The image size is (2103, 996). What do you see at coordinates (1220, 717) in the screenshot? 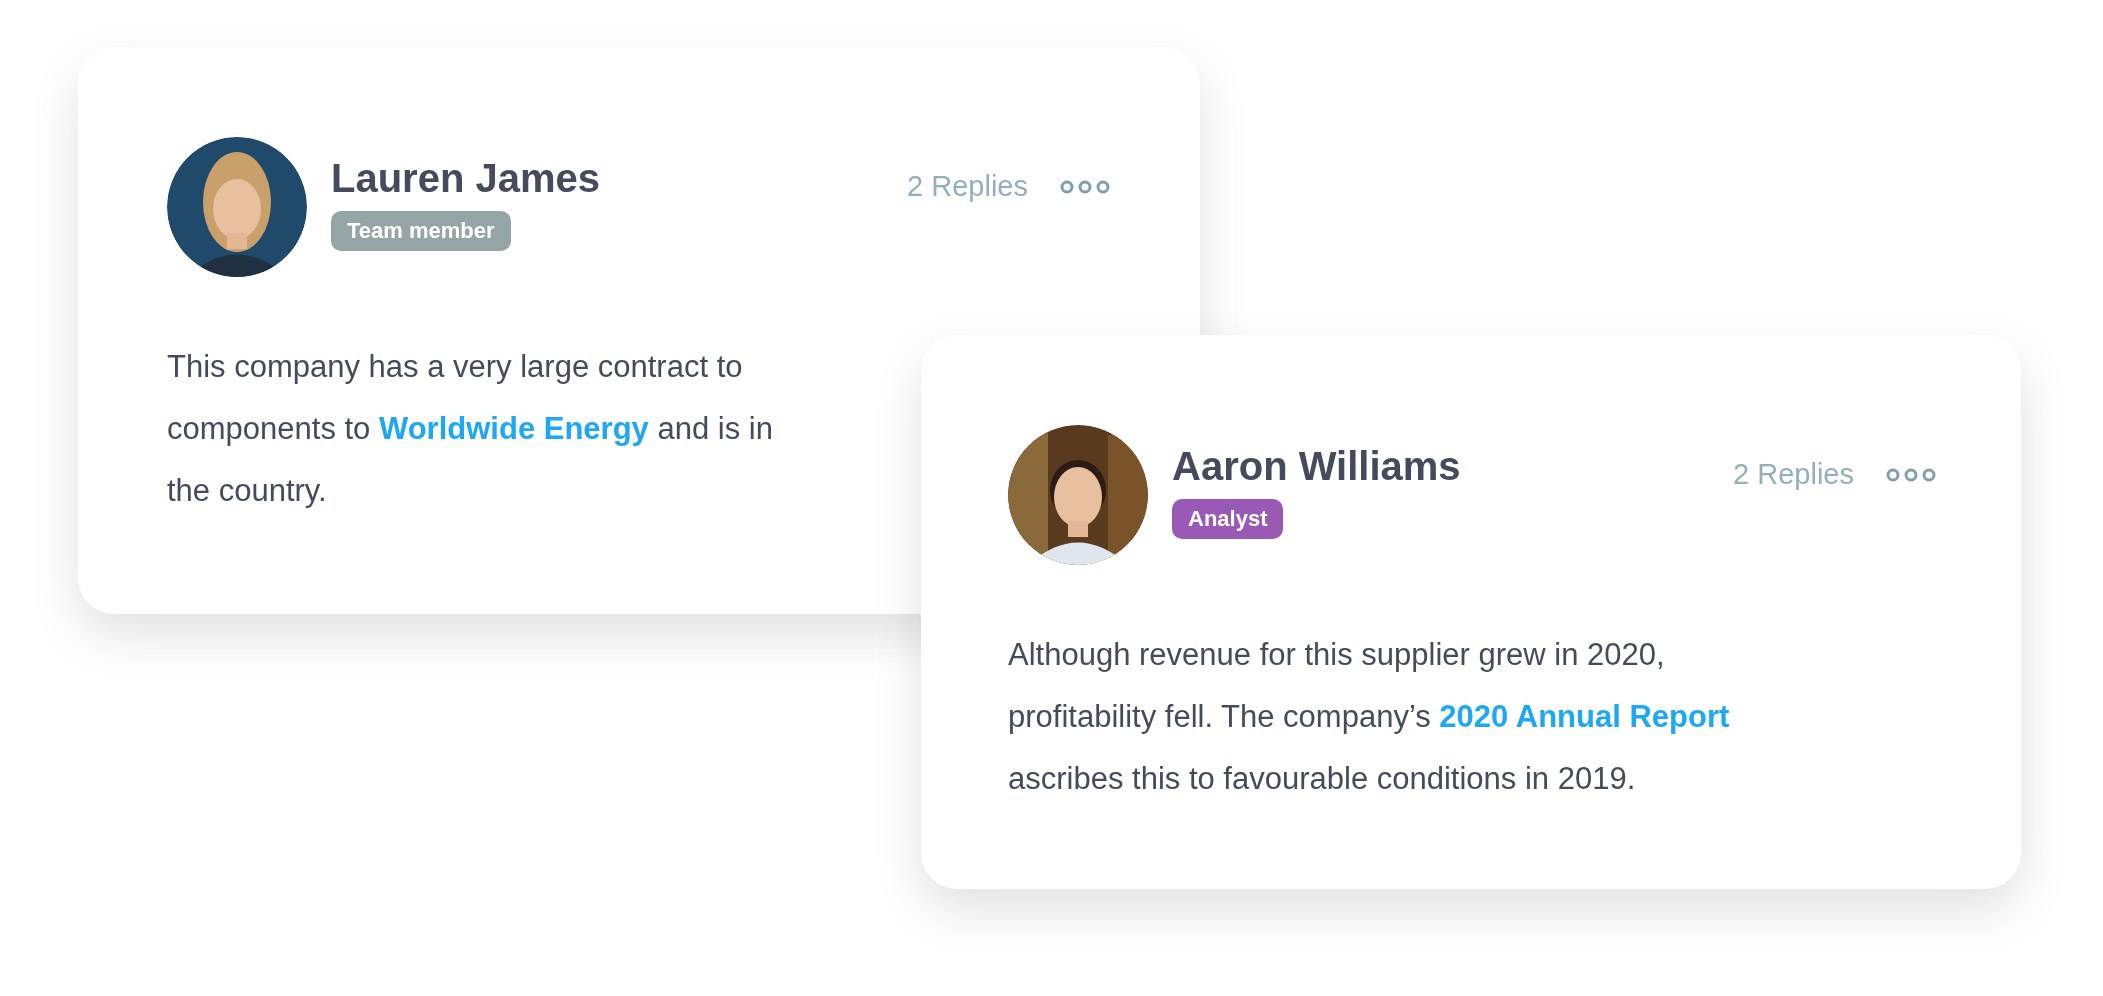
I see `comment-text: profitability fell. The company’s` at bounding box center [1220, 717].